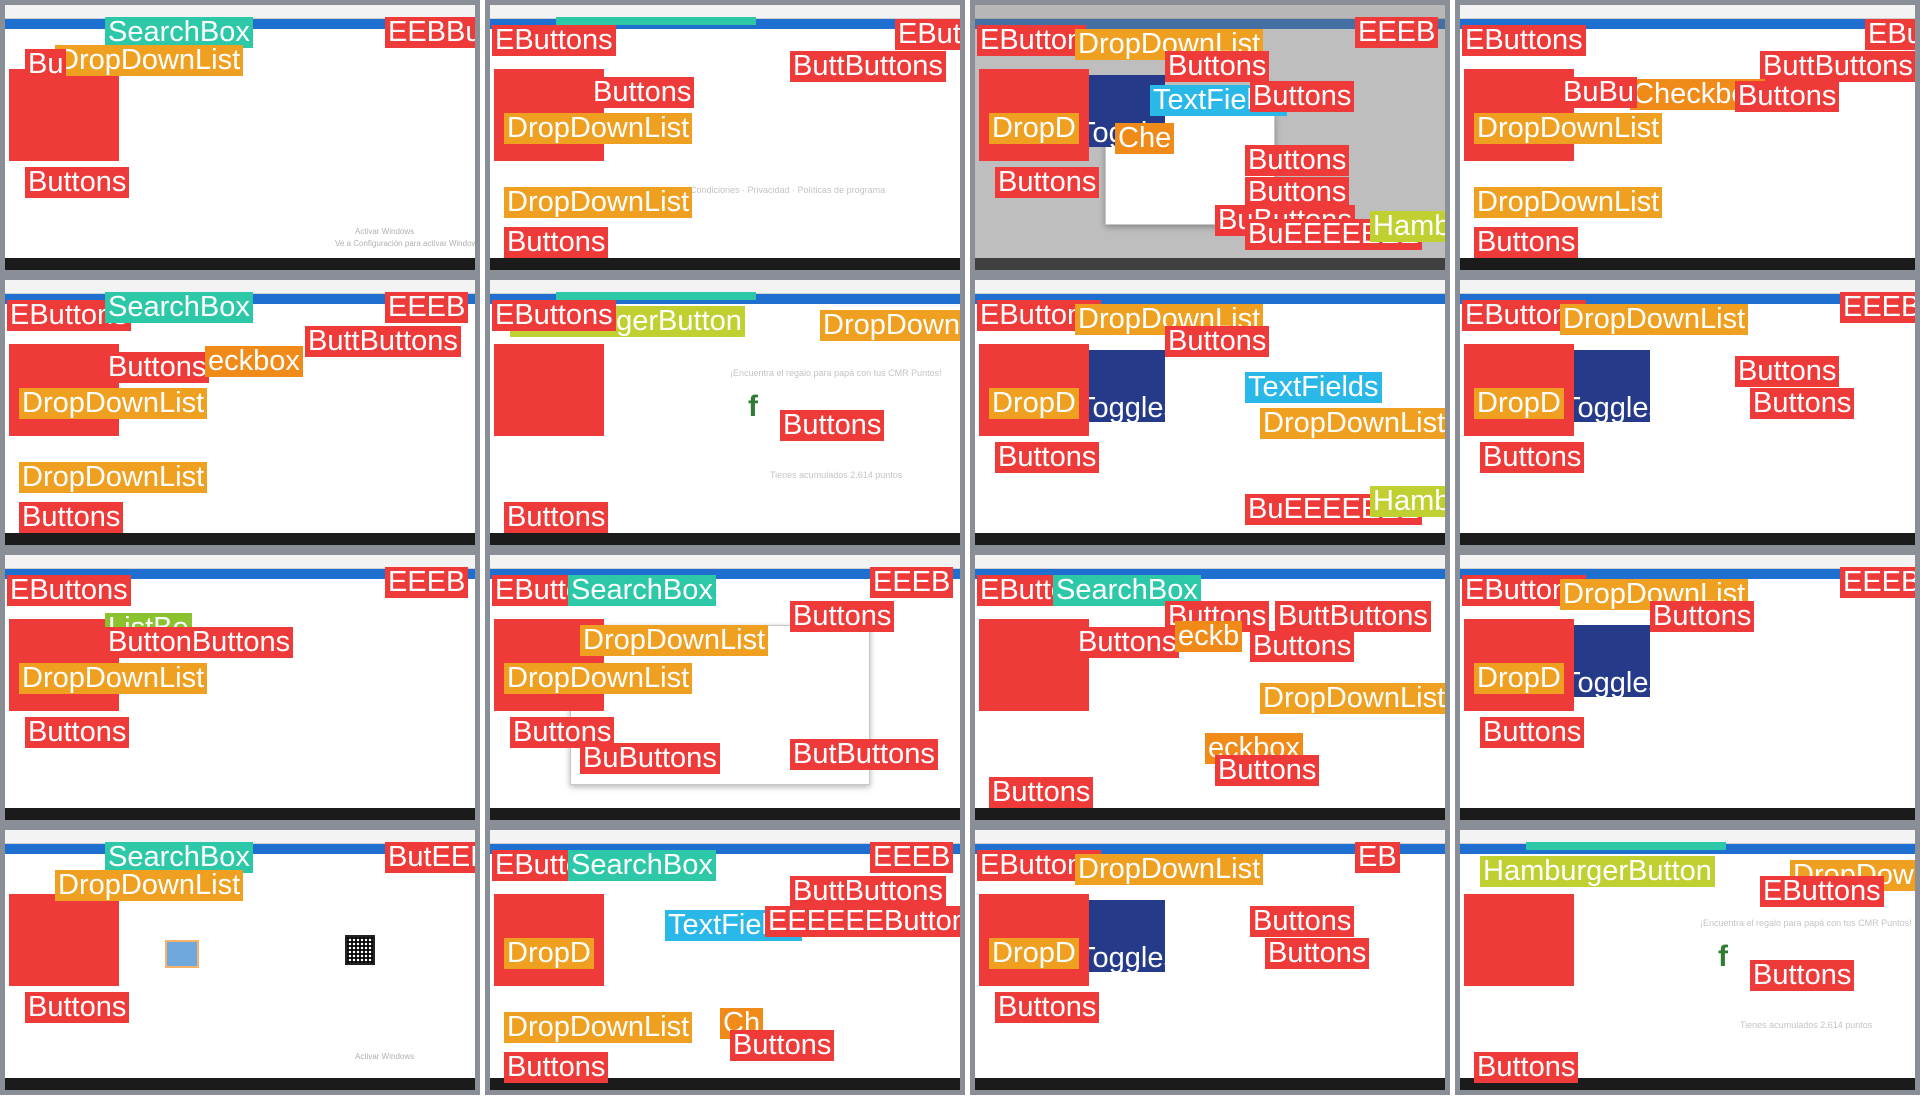  I want to click on annotation-label-buttons: ButEEBButt, so click(430, 857).